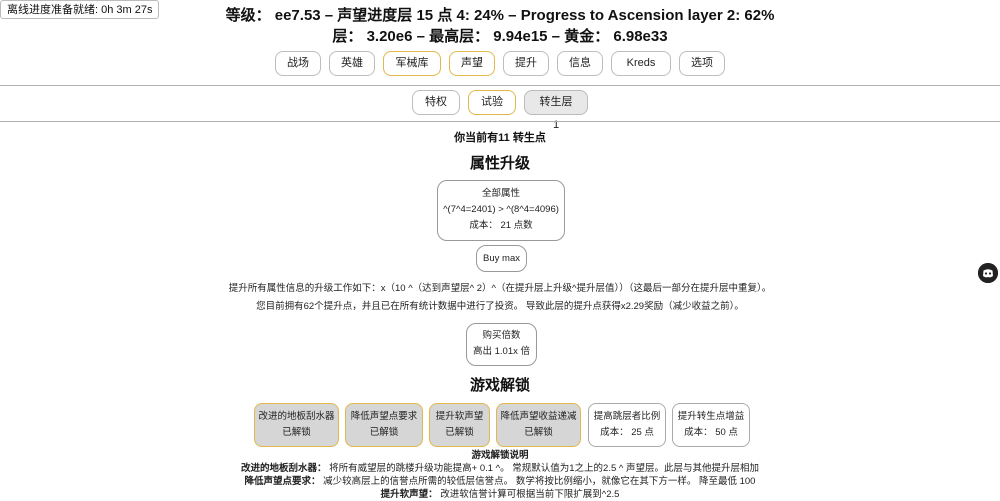 This screenshot has height=501, width=1000. What do you see at coordinates (282, 481) in the screenshot?
I see `explain-name: 降低声望点要求：` at bounding box center [282, 481].